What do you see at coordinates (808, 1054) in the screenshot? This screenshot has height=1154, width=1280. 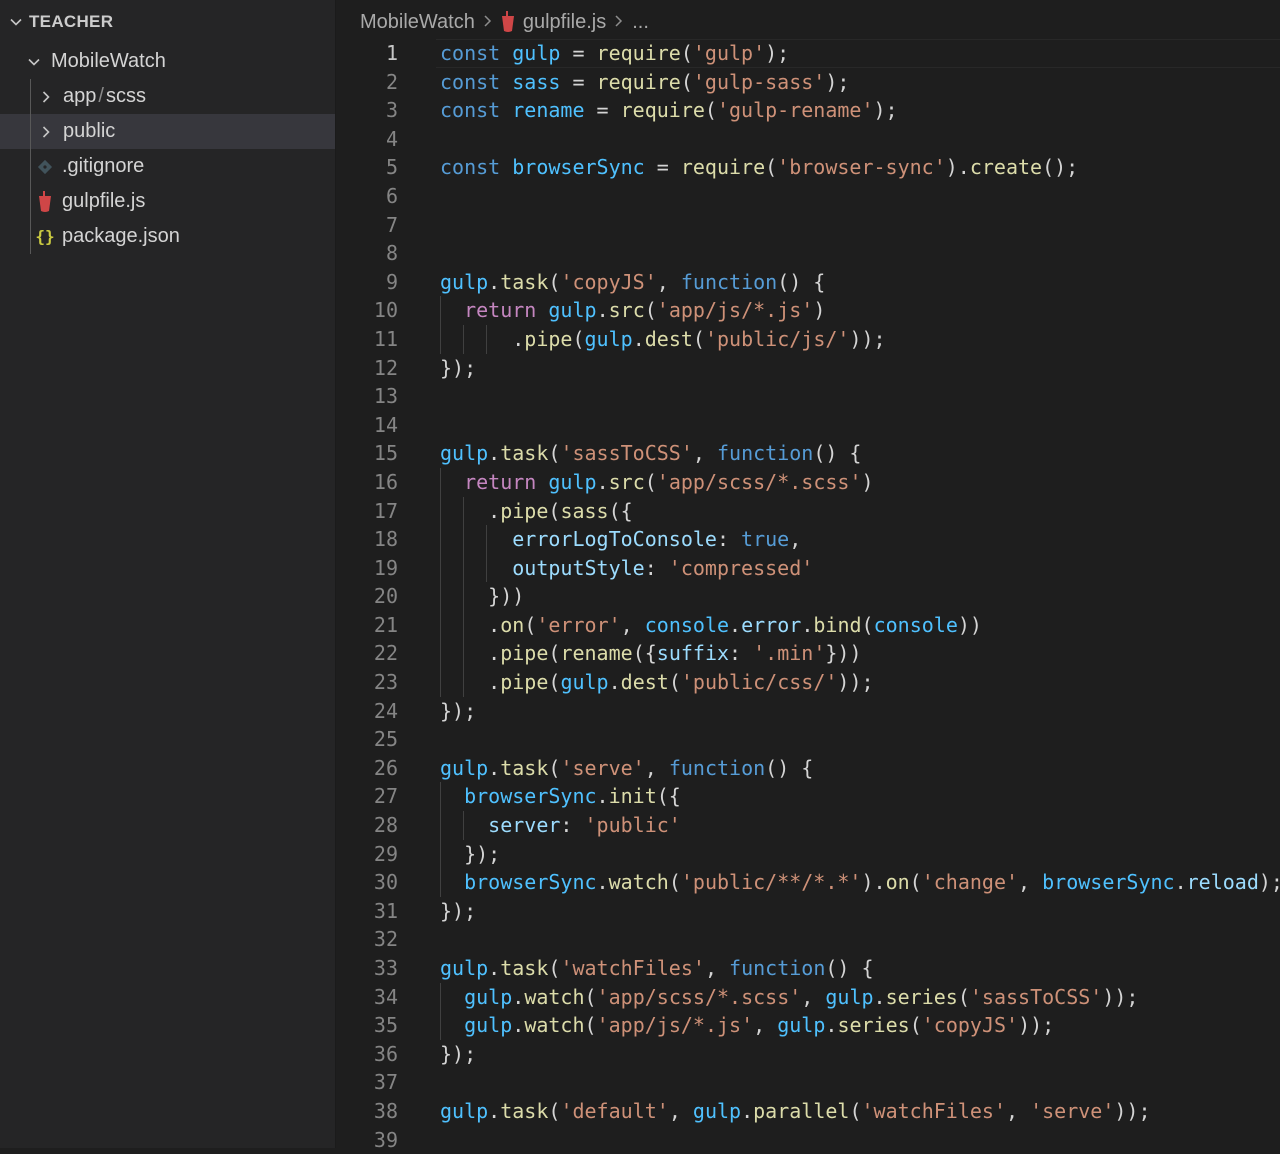 I see `code-line: 36});` at bounding box center [808, 1054].